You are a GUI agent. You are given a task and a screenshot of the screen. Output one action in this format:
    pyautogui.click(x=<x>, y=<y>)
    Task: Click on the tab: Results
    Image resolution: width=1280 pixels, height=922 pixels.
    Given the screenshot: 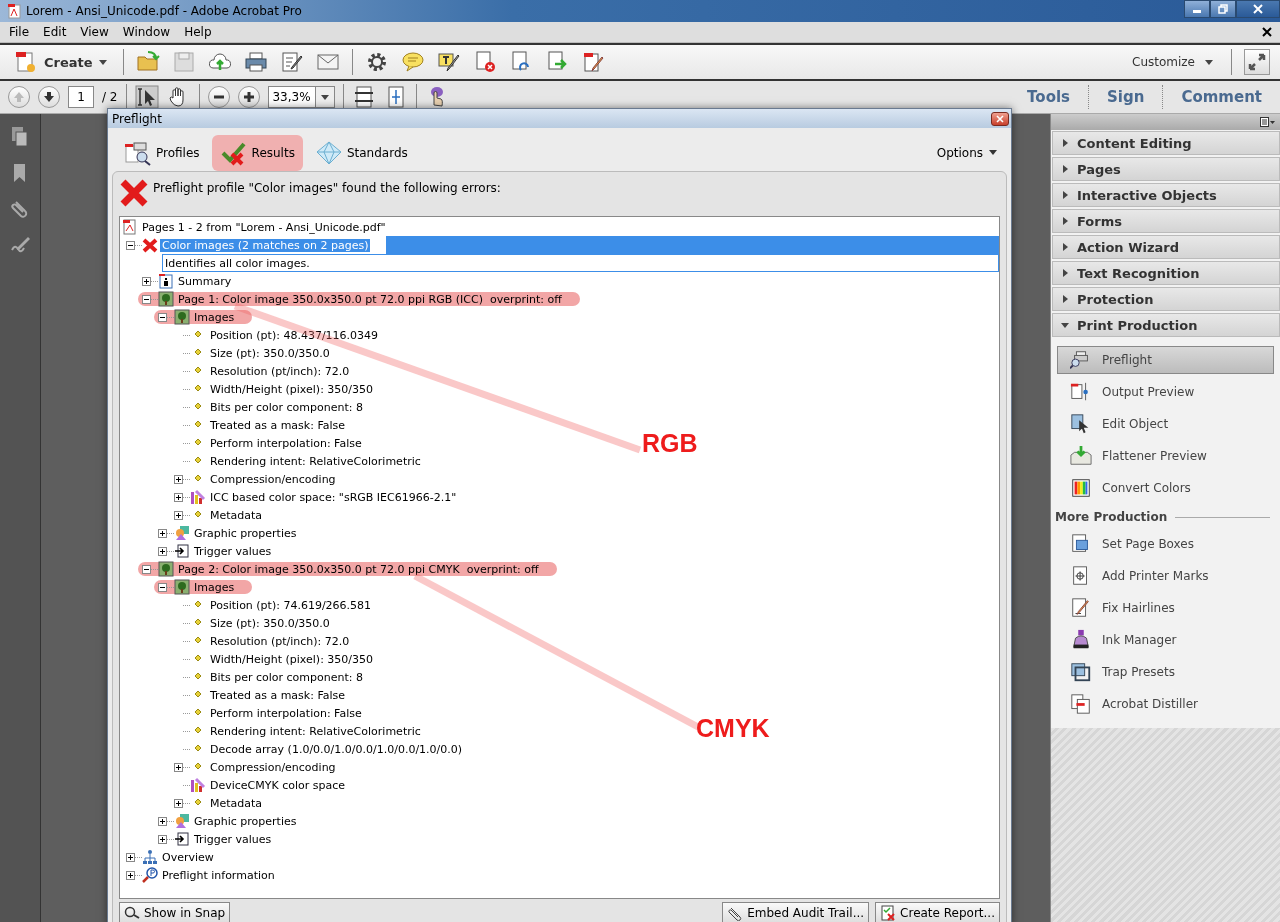 What is the action you would take?
    pyautogui.click(x=257, y=152)
    